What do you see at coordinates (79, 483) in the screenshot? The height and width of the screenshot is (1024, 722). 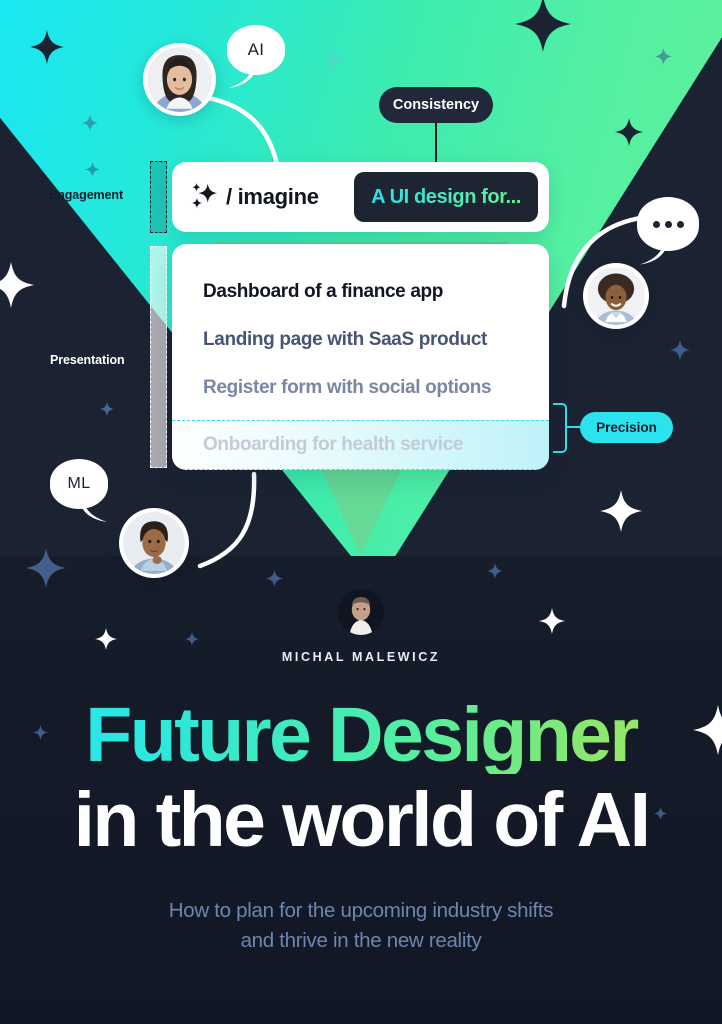 I see `speech-bubble-ml-label: ML` at bounding box center [79, 483].